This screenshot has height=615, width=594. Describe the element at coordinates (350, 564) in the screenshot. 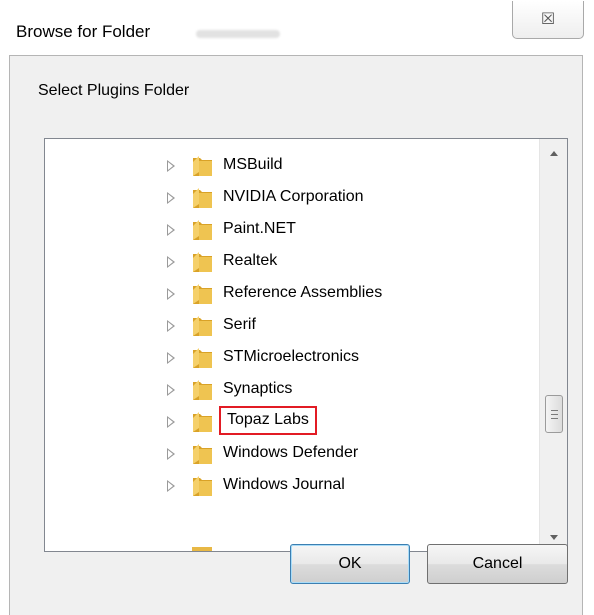

I see `ok-button: OK` at that location.